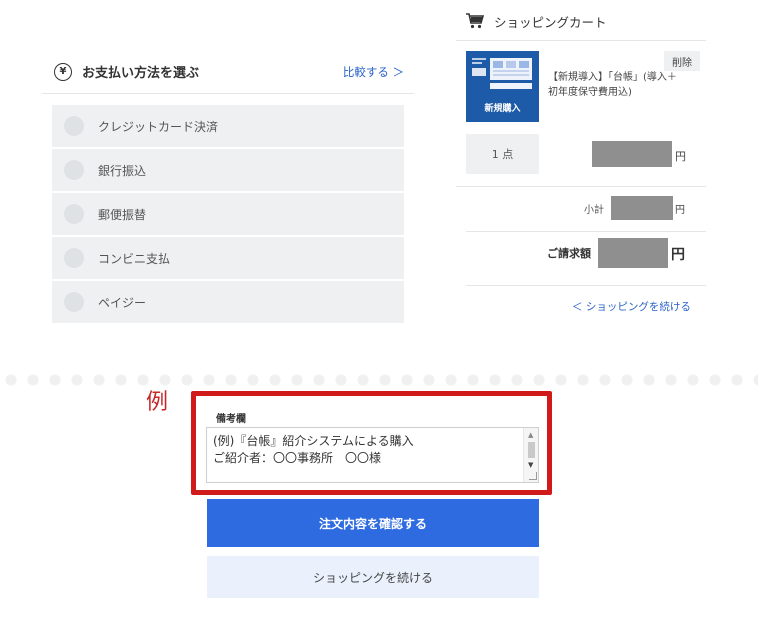 Image resolution: width=758 pixels, height=620 pixels. Describe the element at coordinates (228, 126) in the screenshot. I see `payment-option-credit-card: クレジットカード決済` at that location.